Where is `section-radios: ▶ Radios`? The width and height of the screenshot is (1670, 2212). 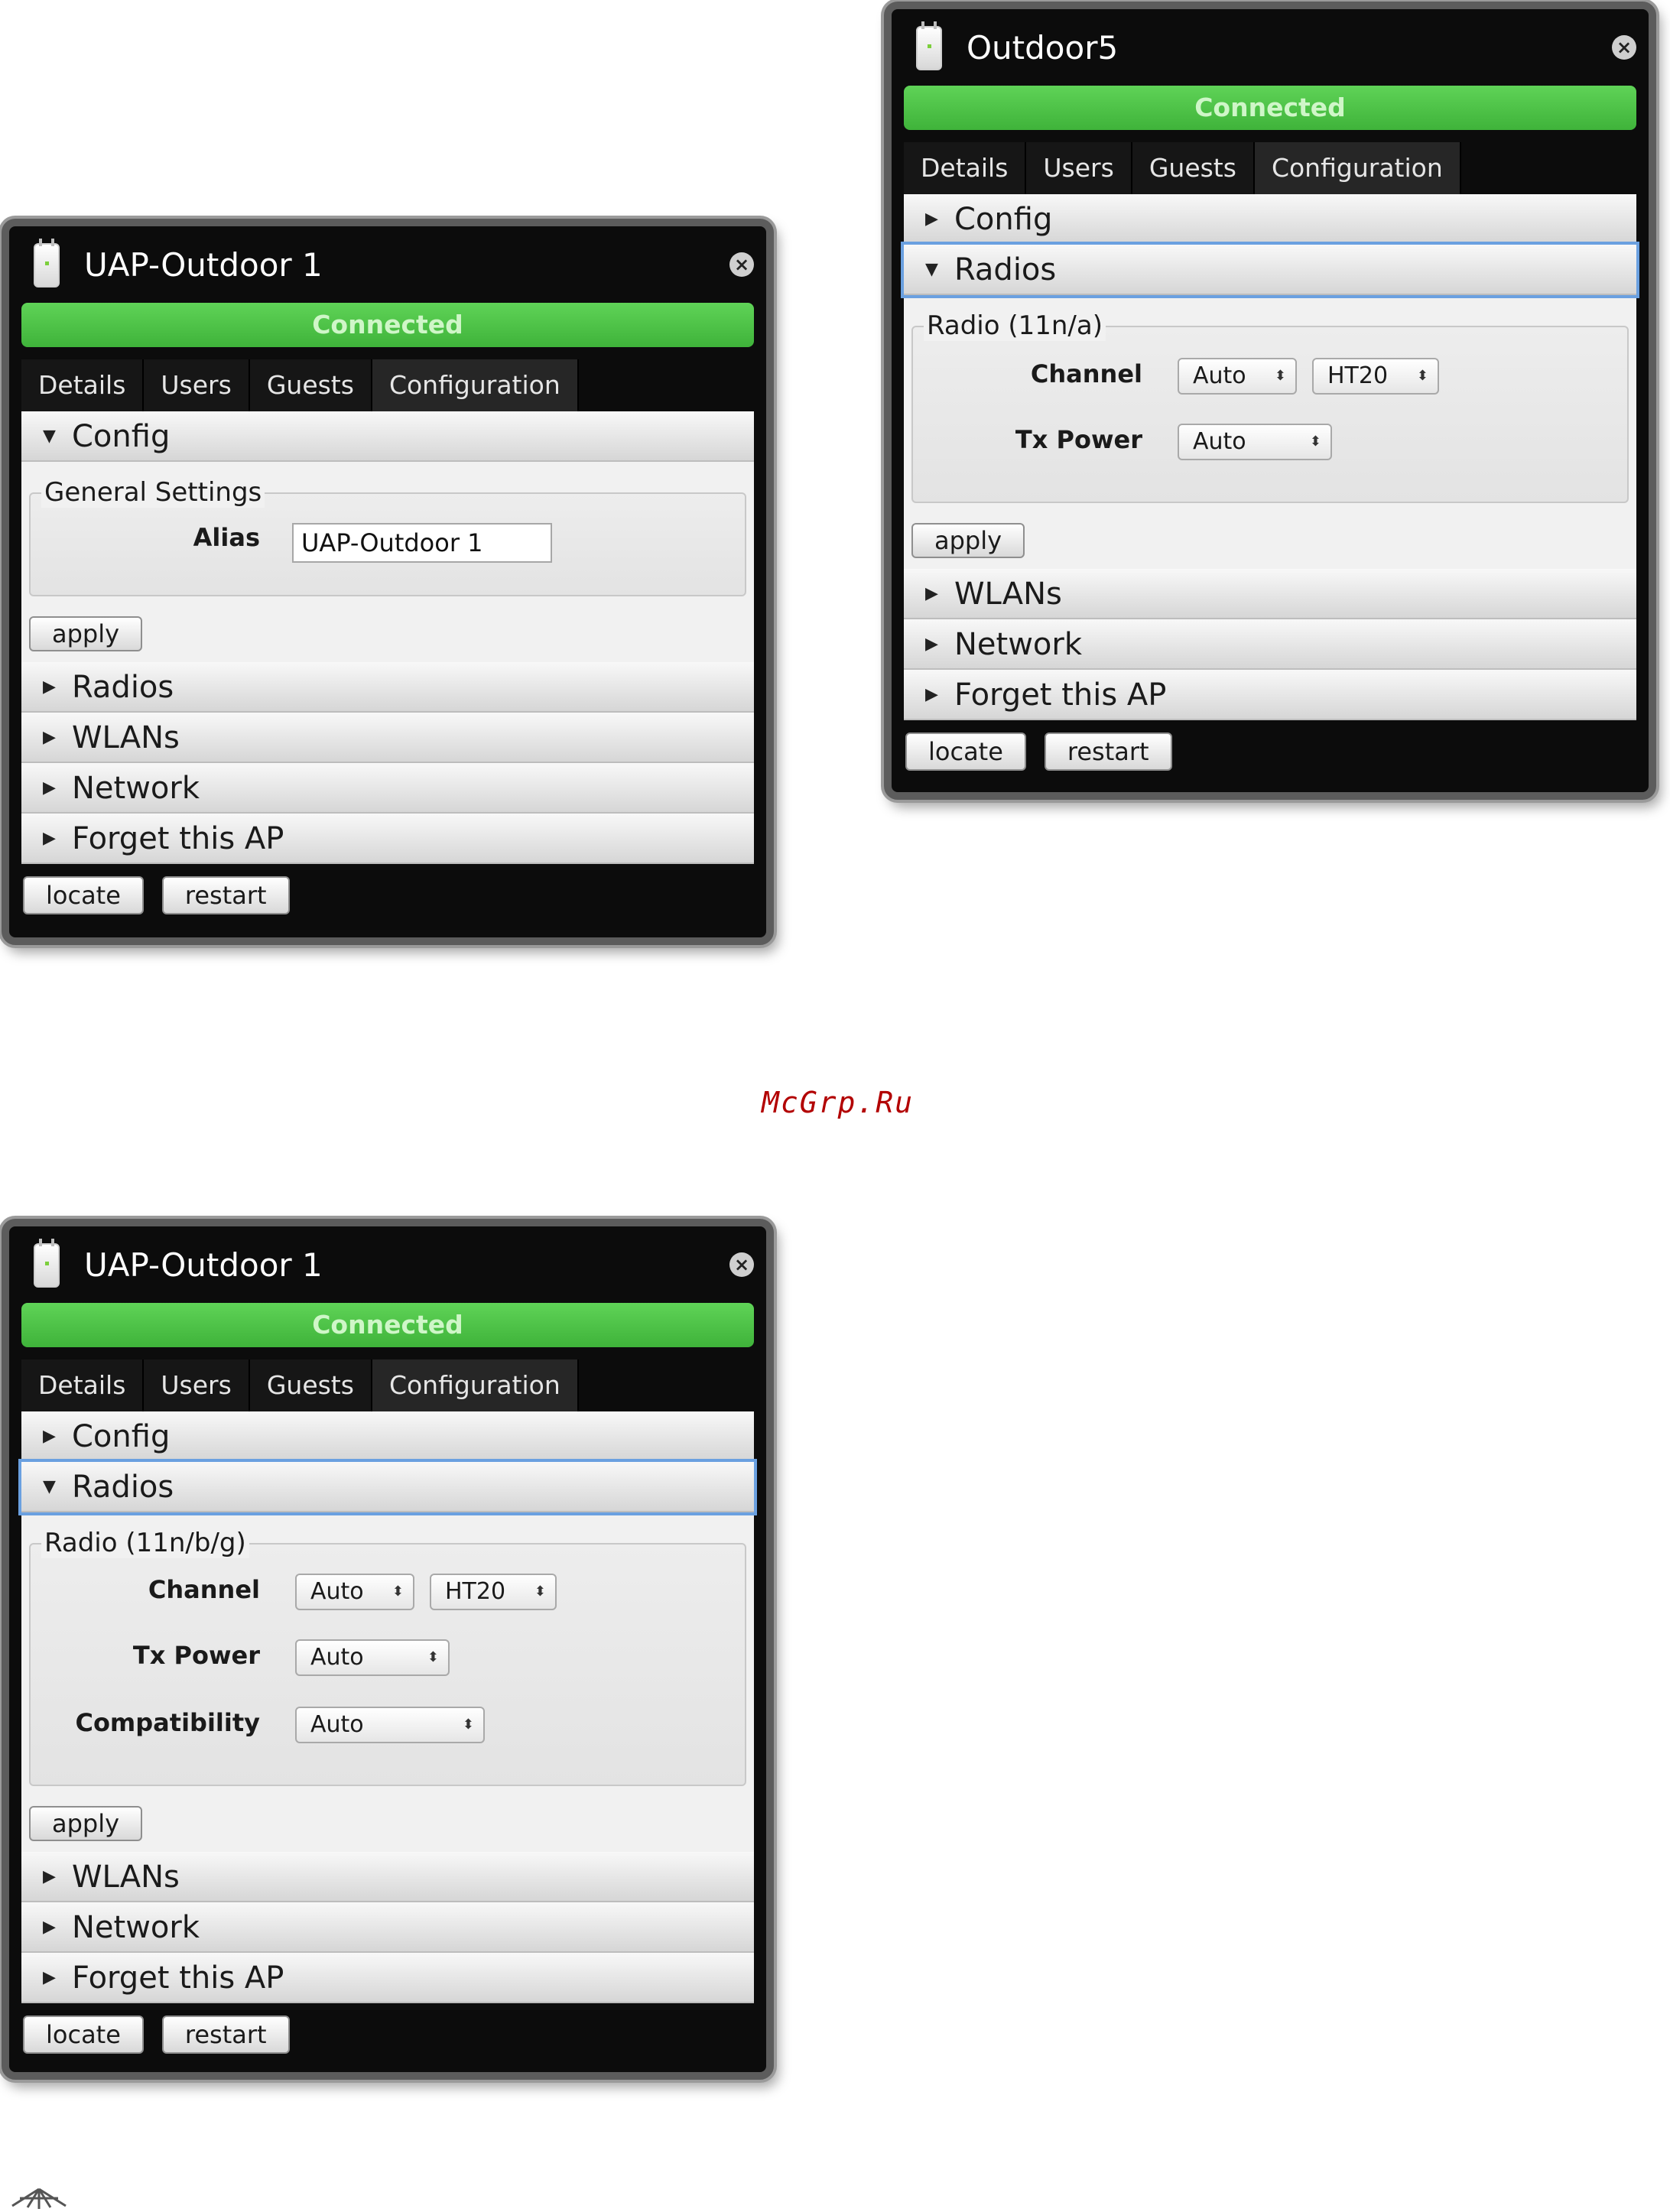
section-radios: ▶ Radios is located at coordinates (387, 687).